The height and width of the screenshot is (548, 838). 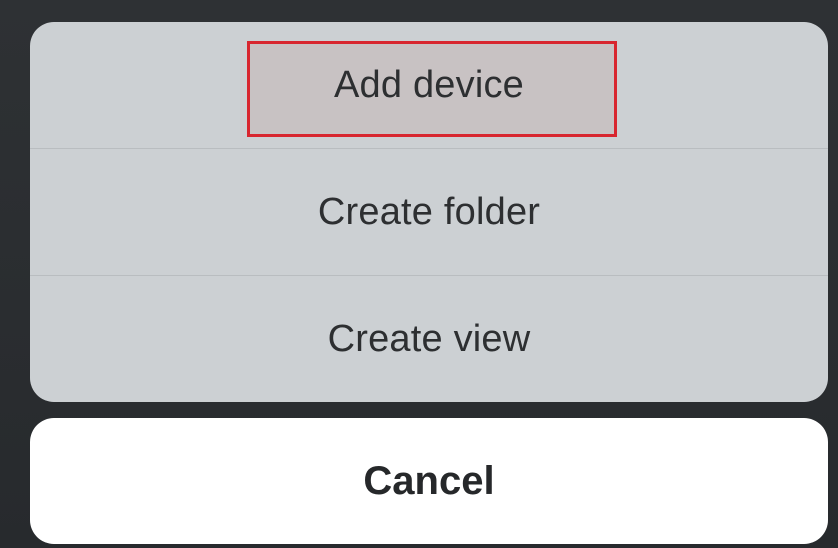 I want to click on add-device-label: Add device, so click(x=428, y=84).